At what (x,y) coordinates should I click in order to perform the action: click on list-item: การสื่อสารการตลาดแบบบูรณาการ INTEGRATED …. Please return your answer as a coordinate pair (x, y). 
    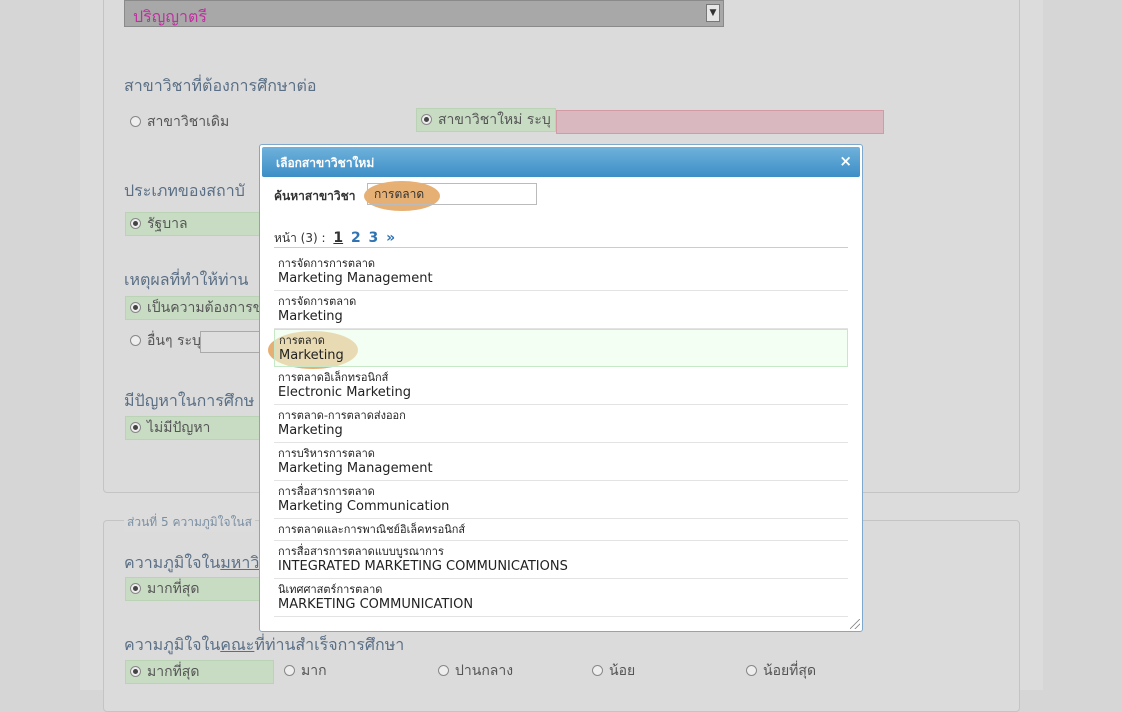
    Looking at the image, I should click on (561, 560).